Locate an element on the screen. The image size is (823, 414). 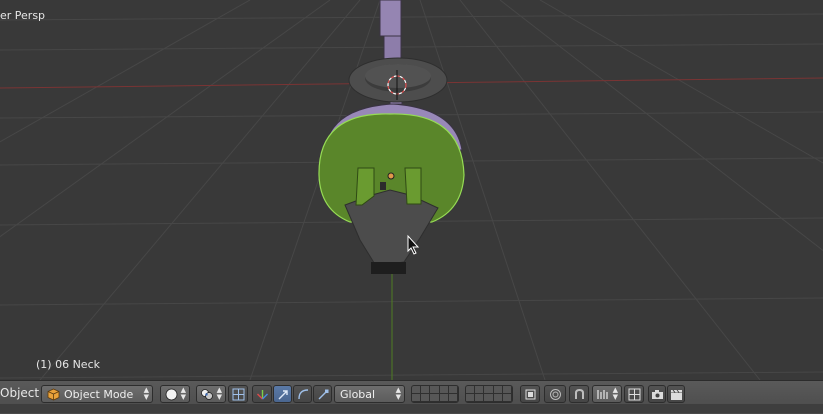
pivot-point-selector: ▲ ▼ is located at coordinates (211, 394).